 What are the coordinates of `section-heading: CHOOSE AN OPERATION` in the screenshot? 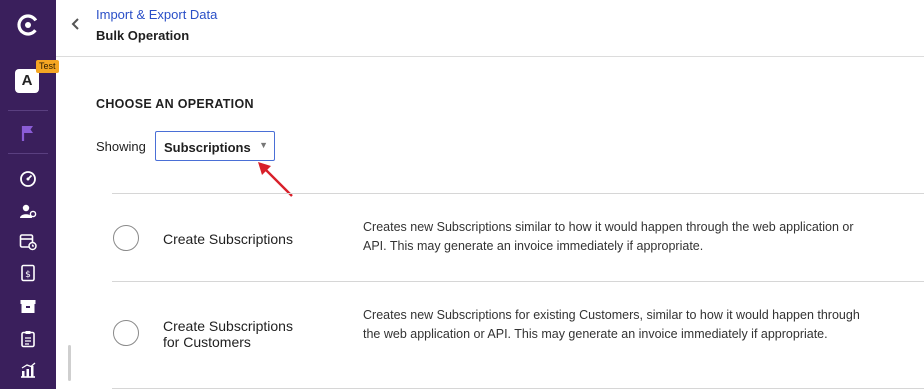 It's located at (175, 104).